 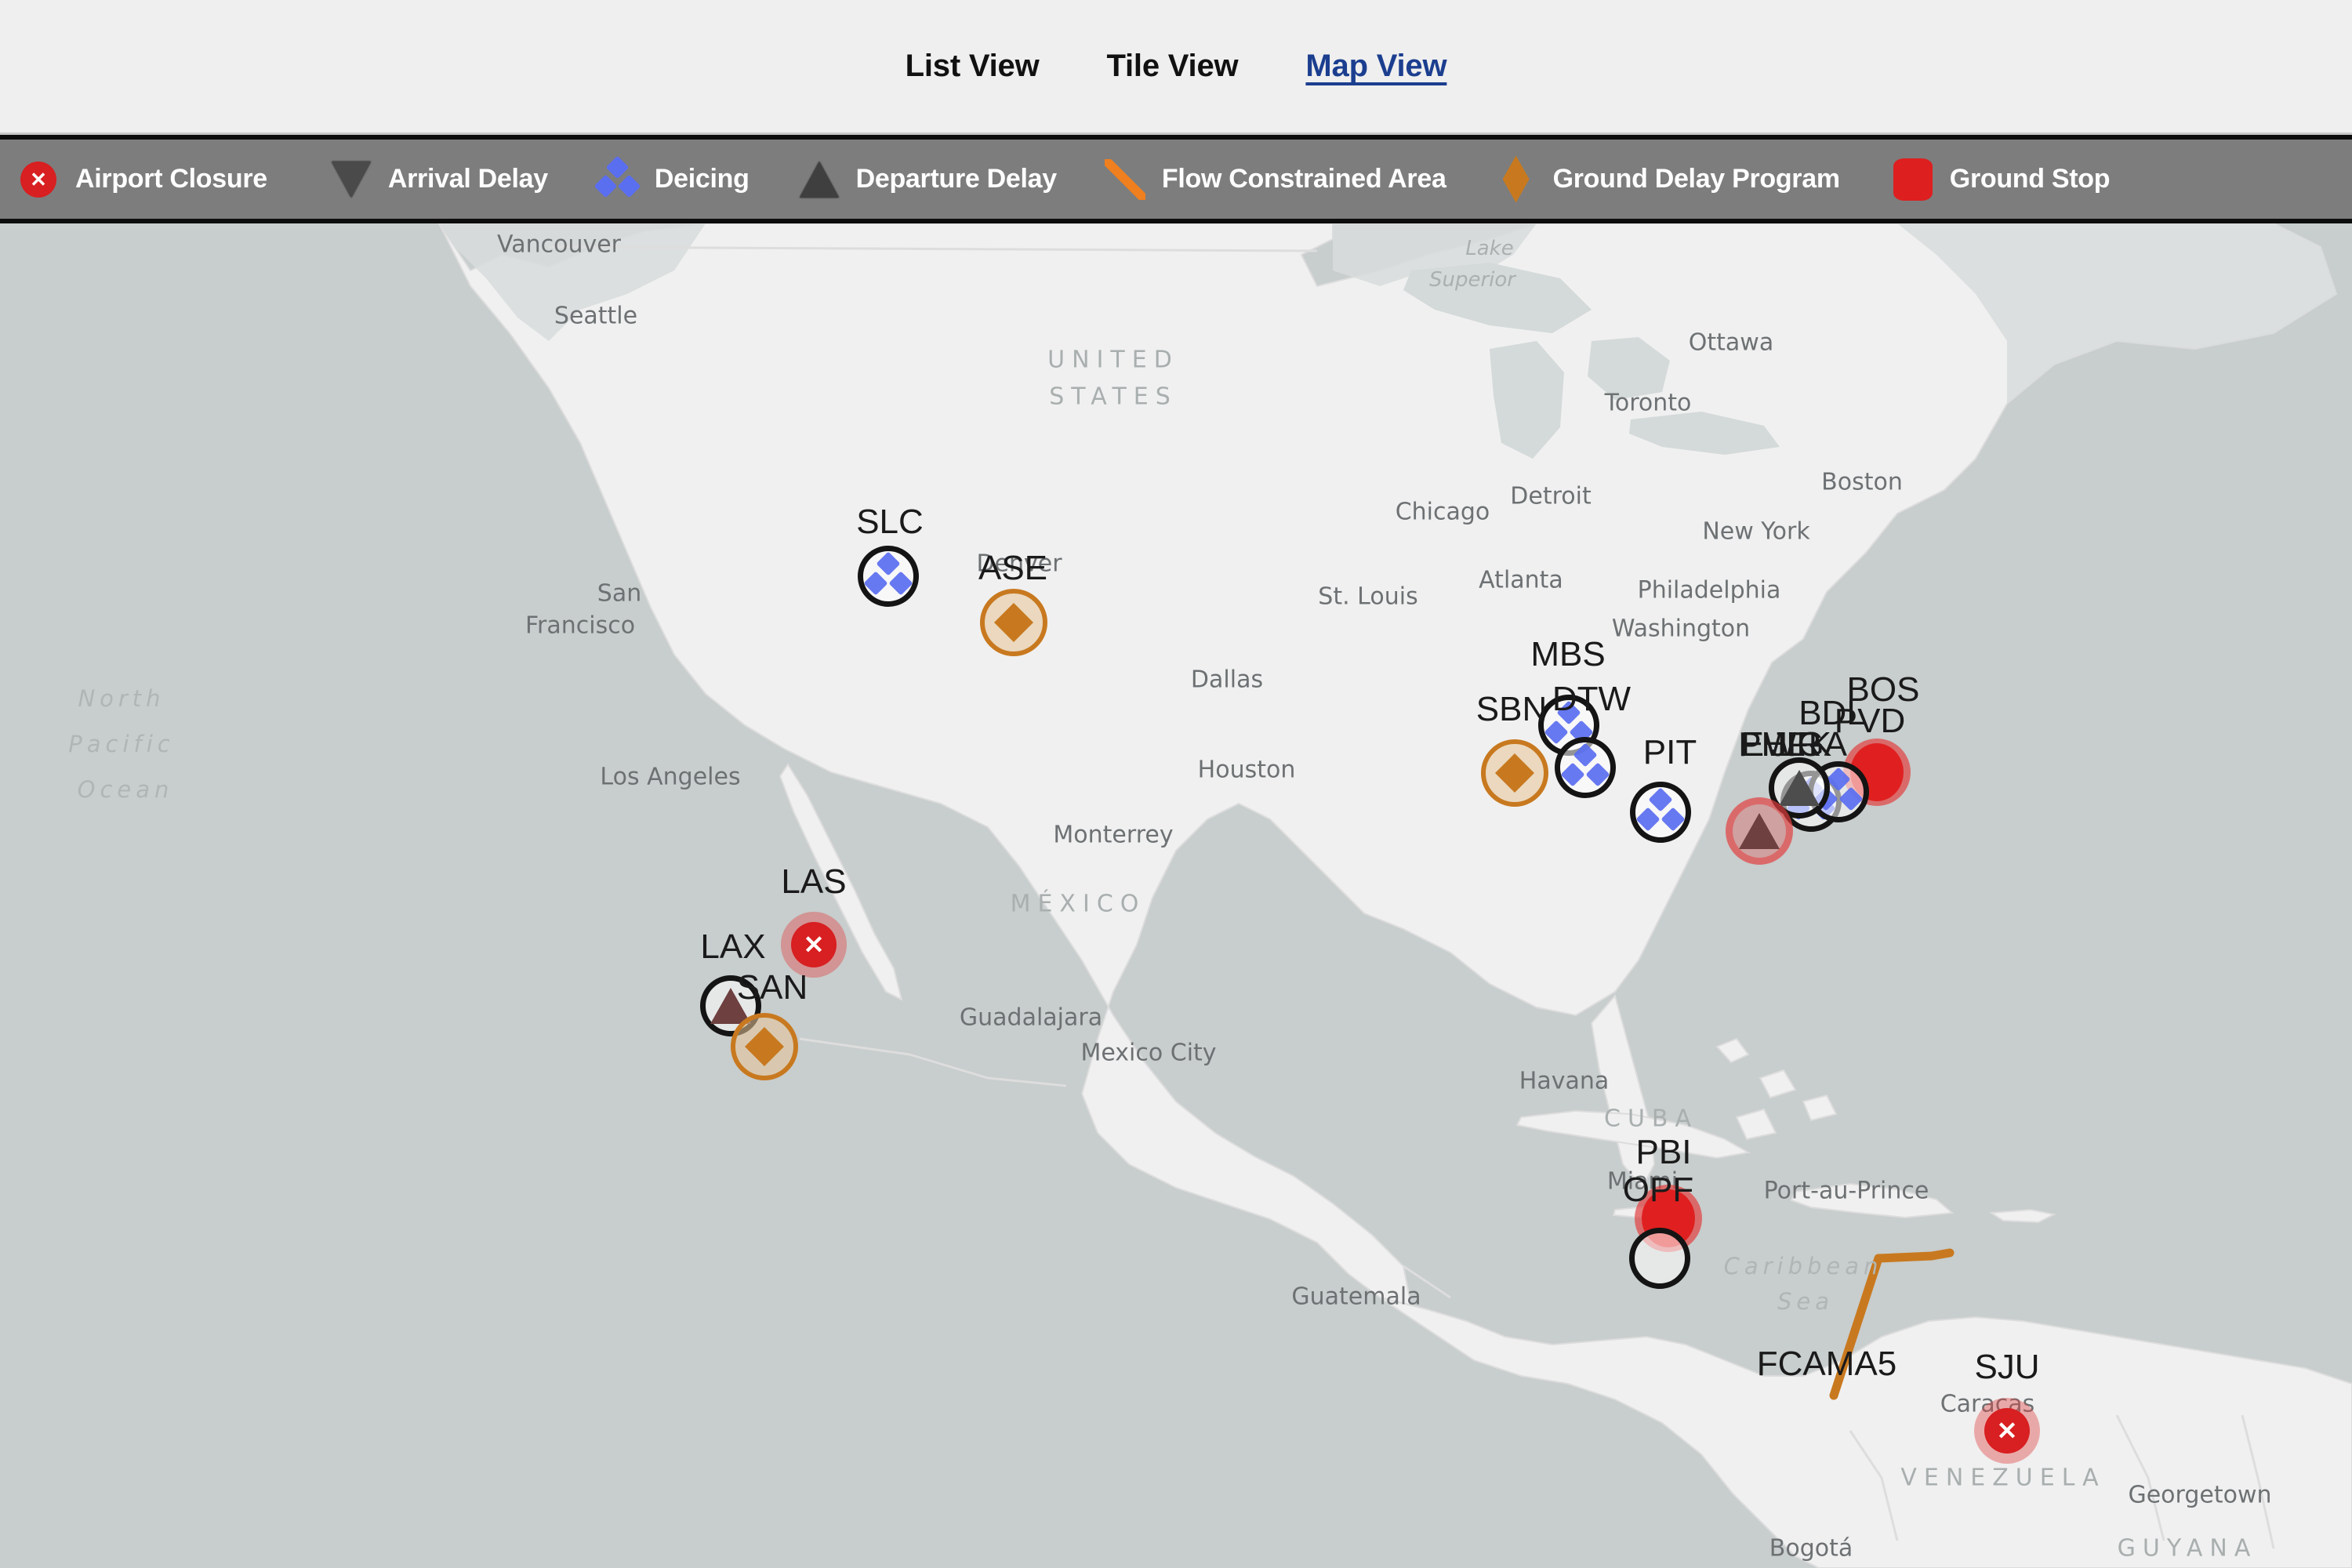 I want to click on airport-code-label: PIT, so click(x=1670, y=752).